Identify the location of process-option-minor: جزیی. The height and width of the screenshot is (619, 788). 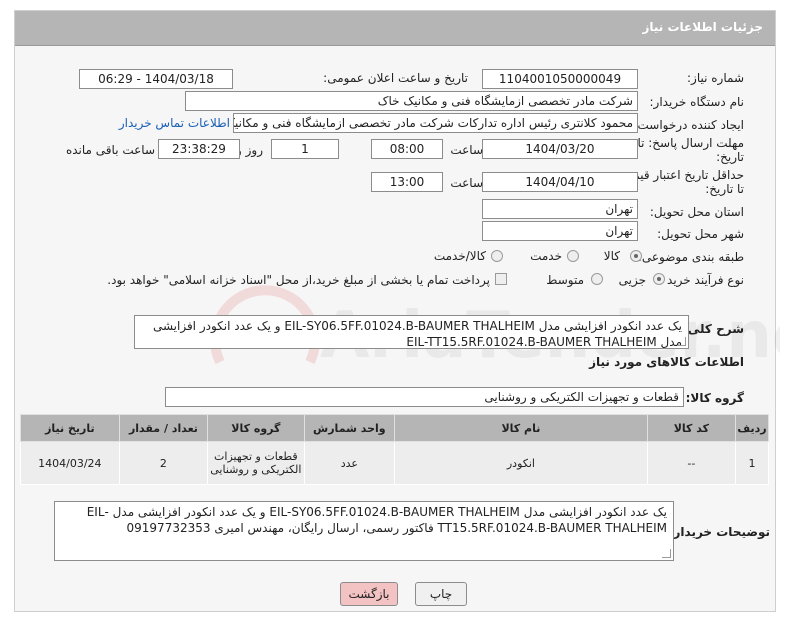
(632, 280).